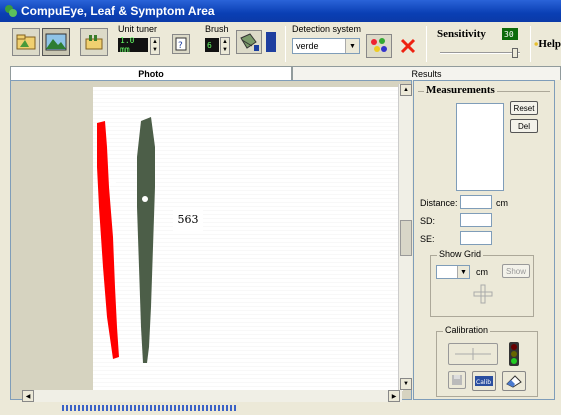 Image resolution: width=561 pixels, height=415 pixels. I want to click on scroll-left-icon: ◀, so click(28, 396).